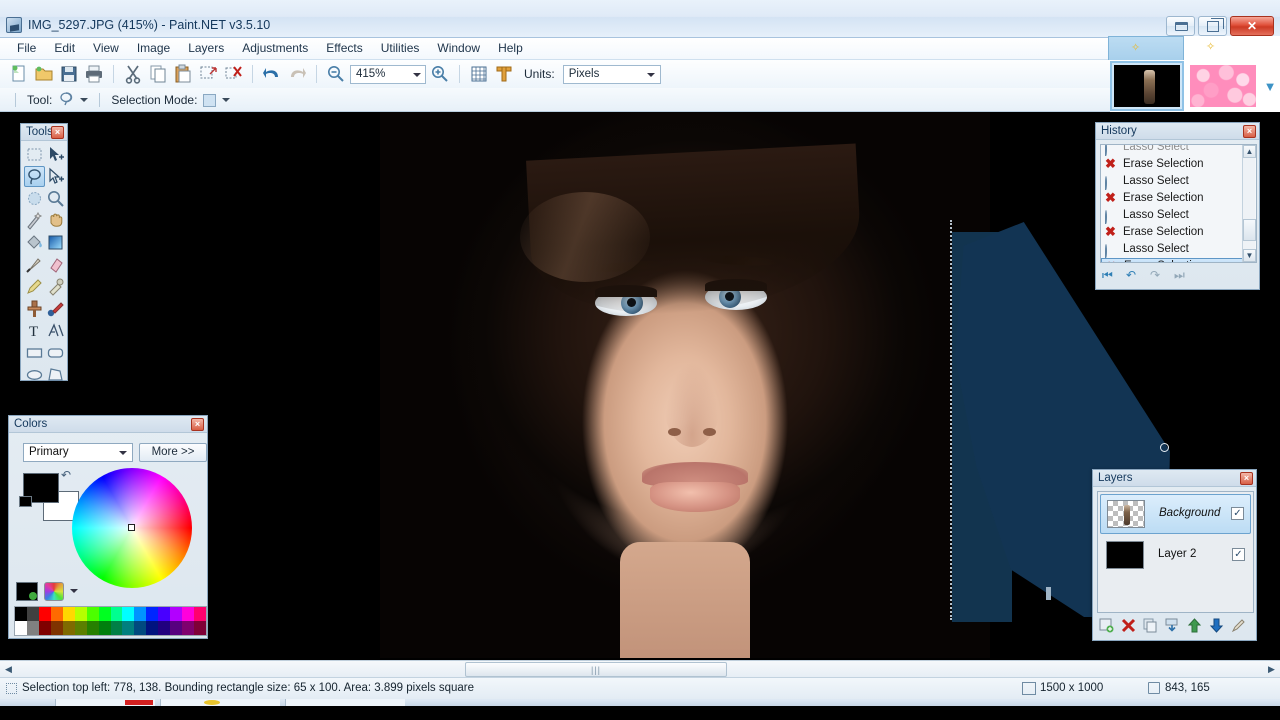 The width and height of the screenshot is (1280, 720). What do you see at coordinates (1106, 625) in the screenshot?
I see `add-new-layer-button` at bounding box center [1106, 625].